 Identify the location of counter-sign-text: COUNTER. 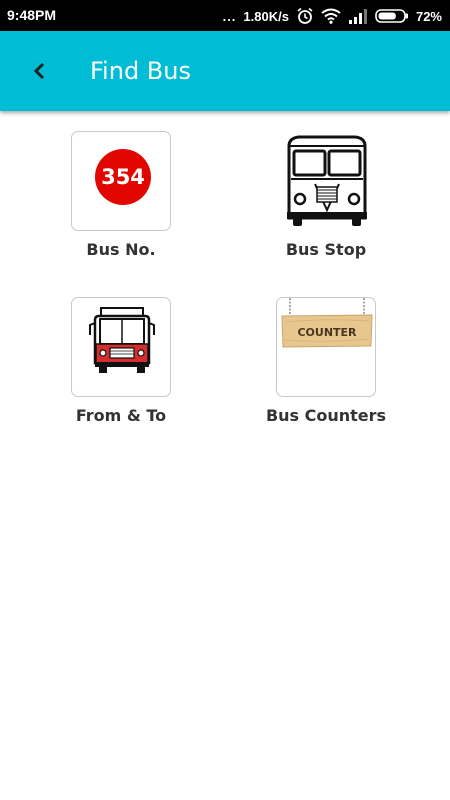
(327, 332).